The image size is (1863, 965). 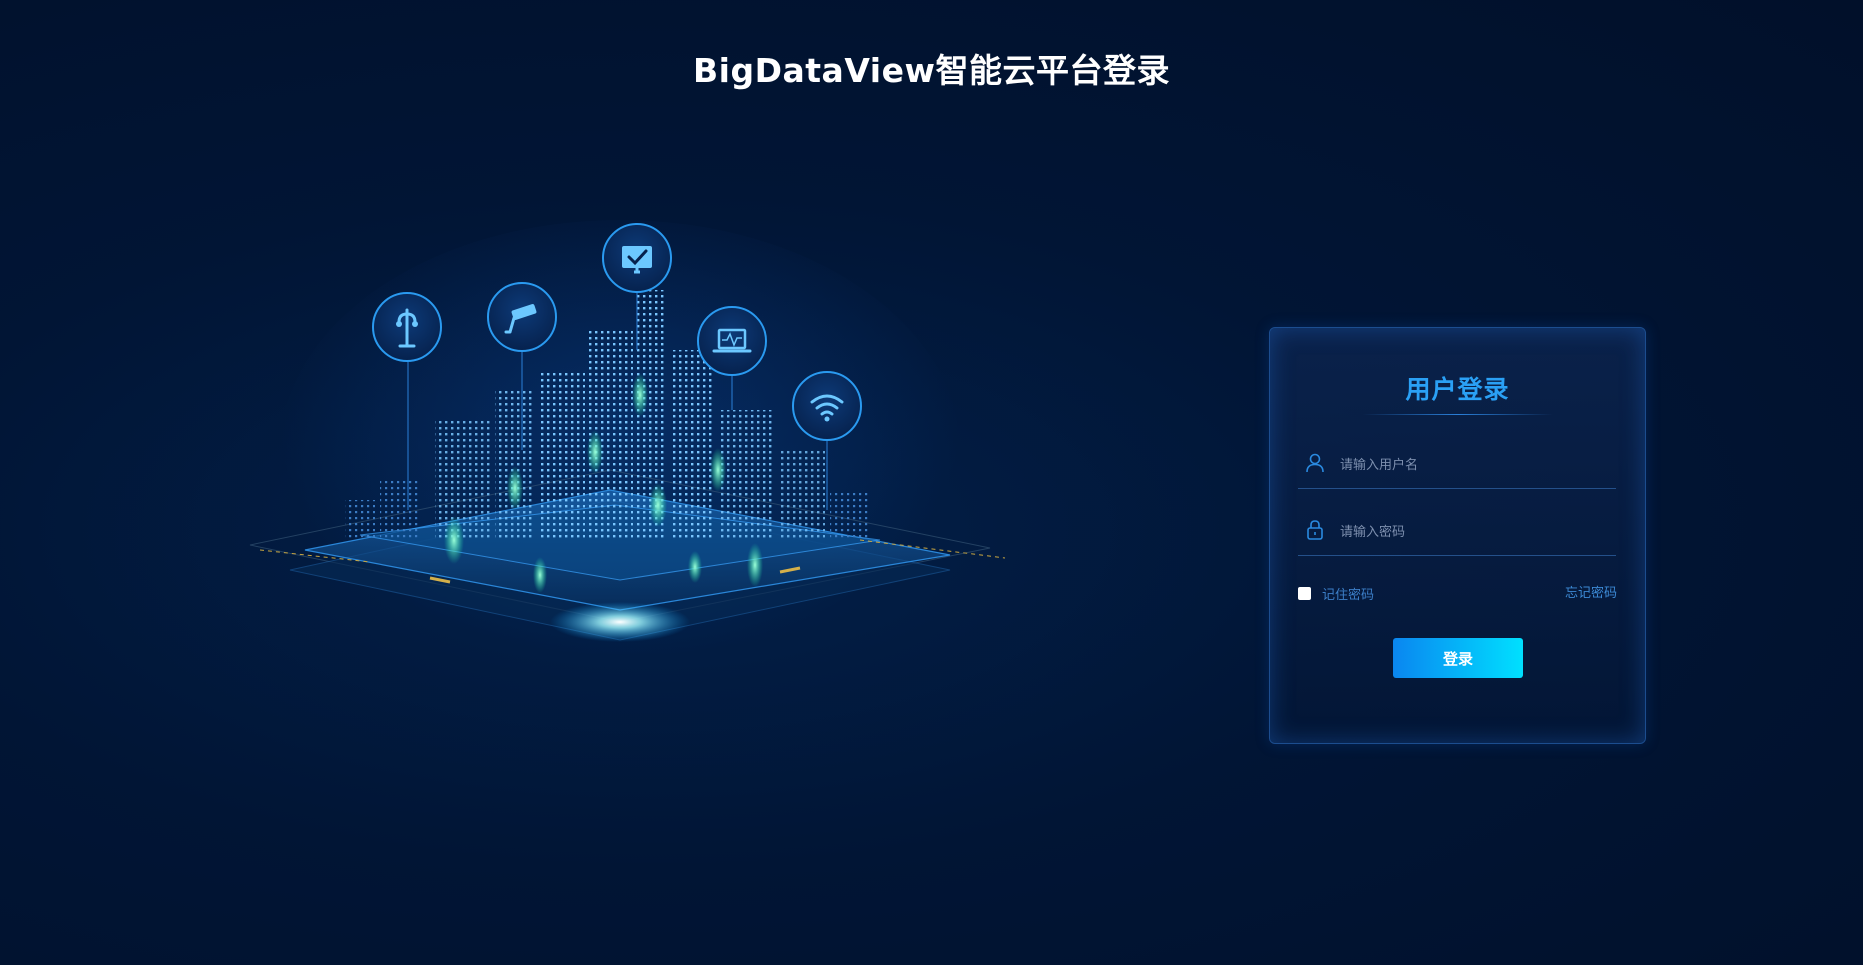 I want to click on forgot-password-link: 忘记密码, so click(x=1591, y=591).